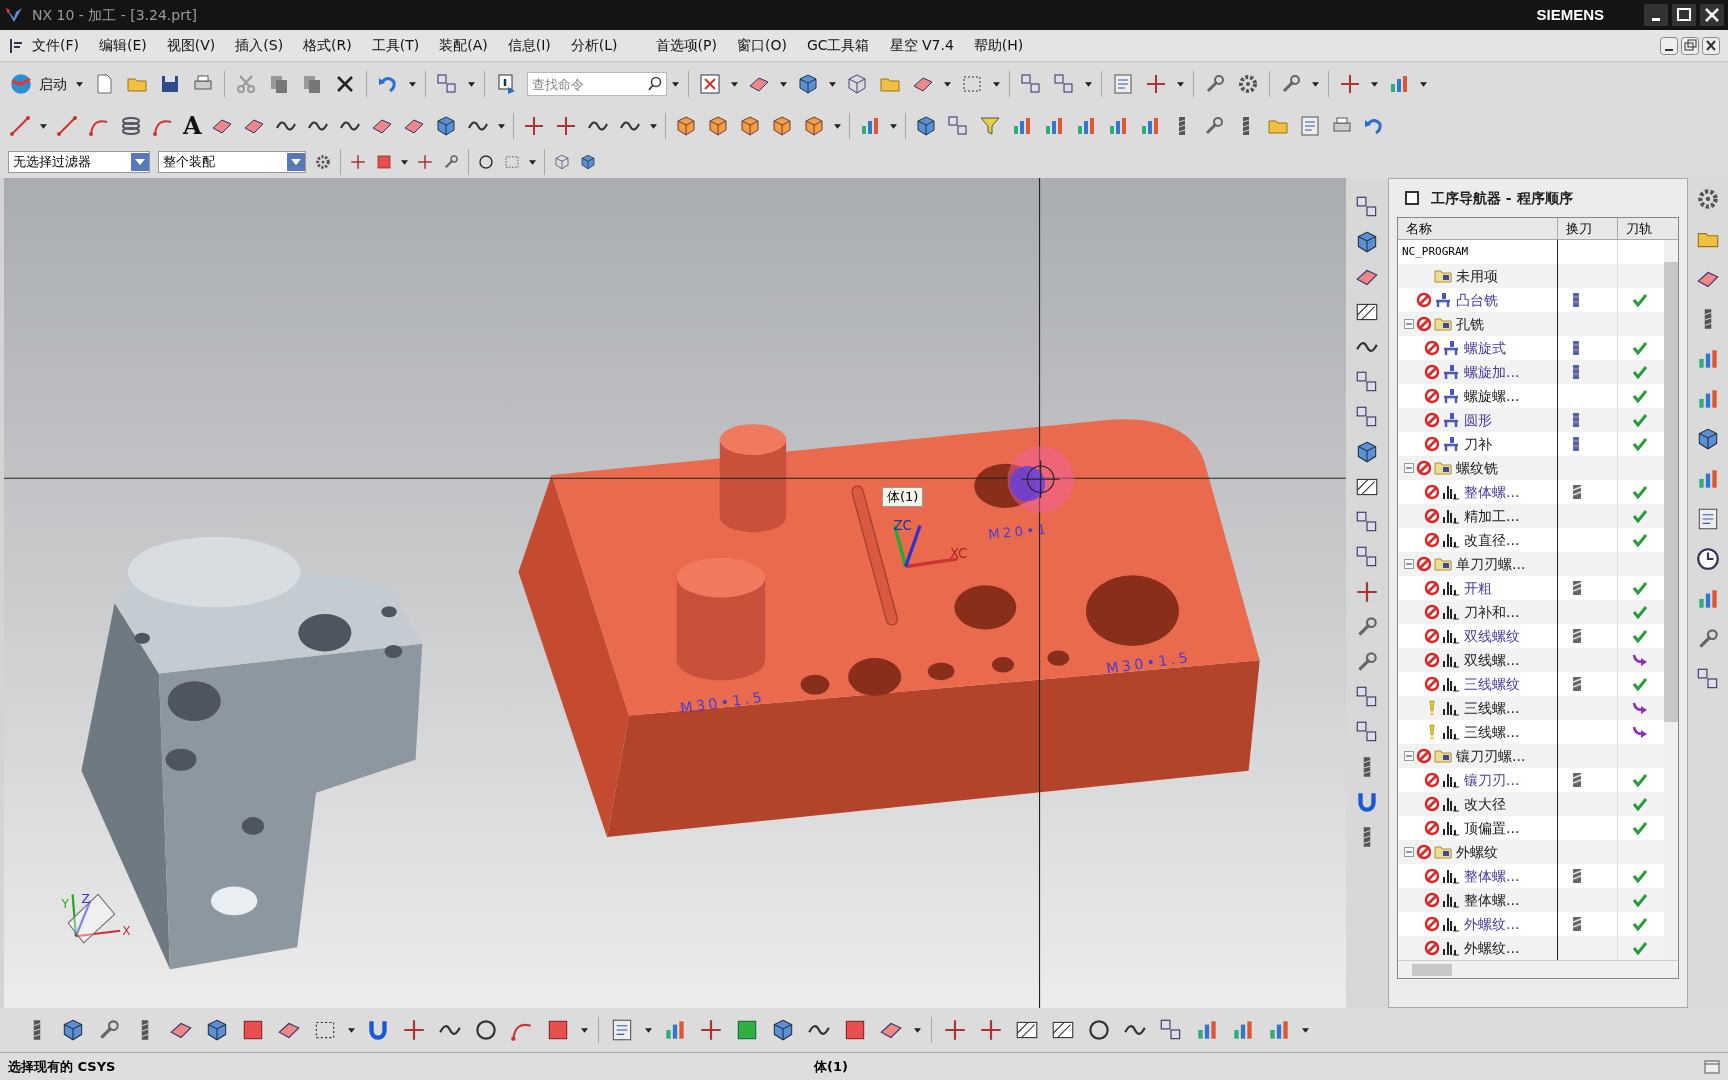  Describe the element at coordinates (1712, 1066) in the screenshot. I see `window-icon` at that location.